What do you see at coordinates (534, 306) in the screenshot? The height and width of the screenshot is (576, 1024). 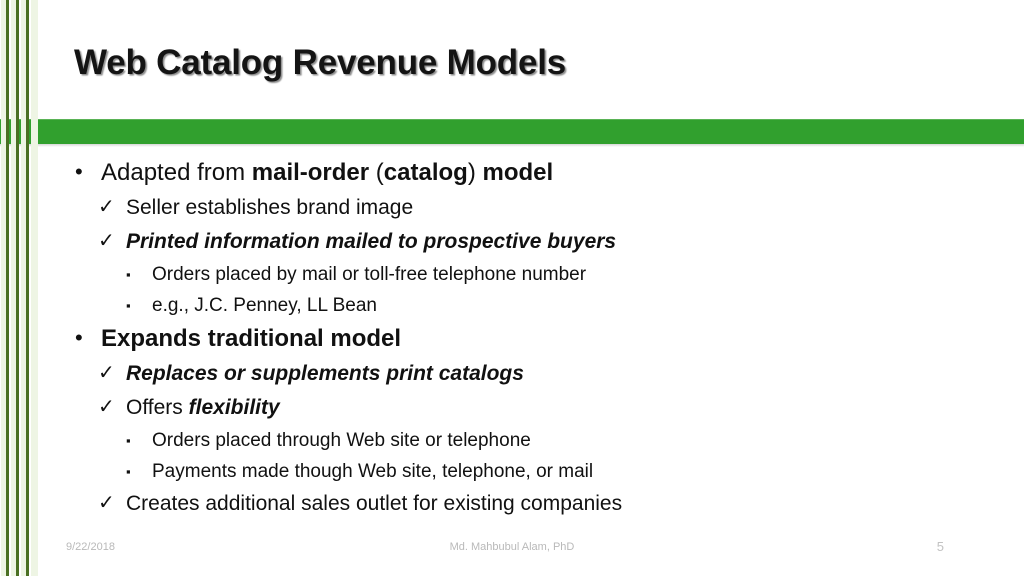 I see `bullet-line: ▪ e.g., J.C. Penney, LL Bean` at bounding box center [534, 306].